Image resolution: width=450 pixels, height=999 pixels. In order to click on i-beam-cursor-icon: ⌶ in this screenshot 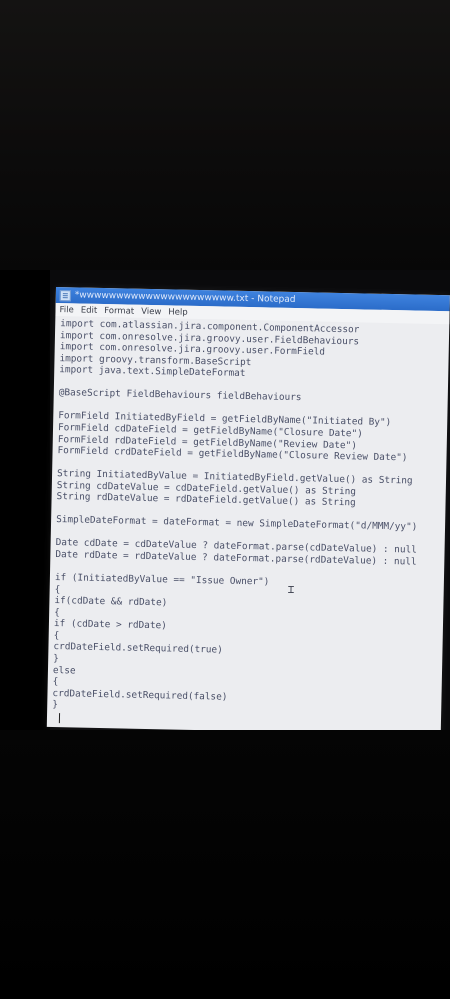, I will do `click(291, 589)`.